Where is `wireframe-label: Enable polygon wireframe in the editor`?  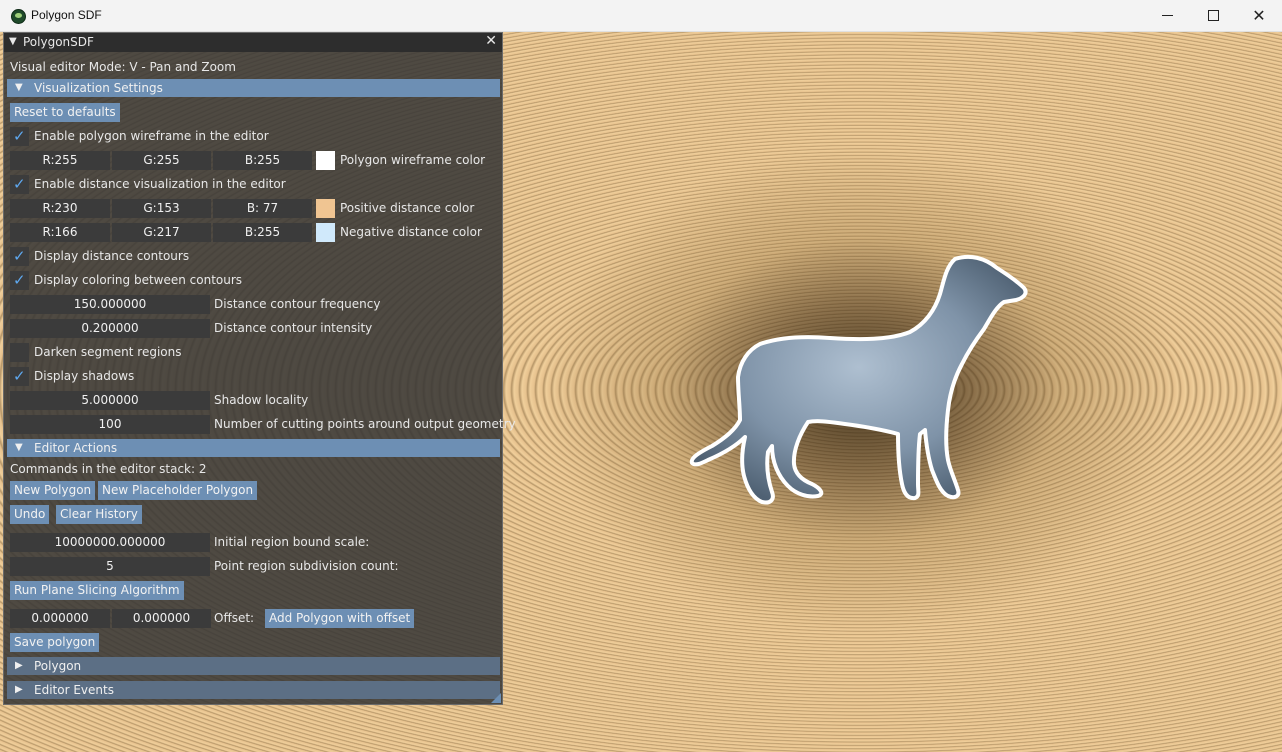 wireframe-label: Enable polygon wireframe in the editor is located at coordinates (151, 136).